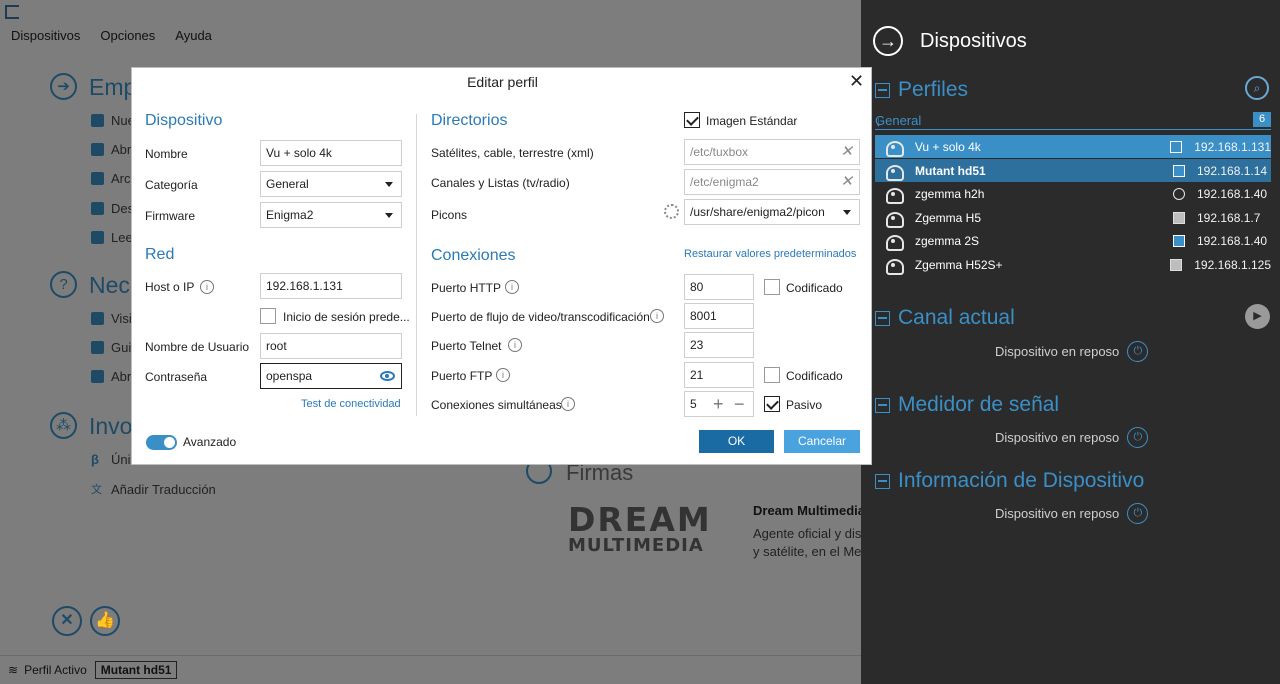  Describe the element at coordinates (13, 670) in the screenshot. I see `wifi-icon: ≋` at that location.